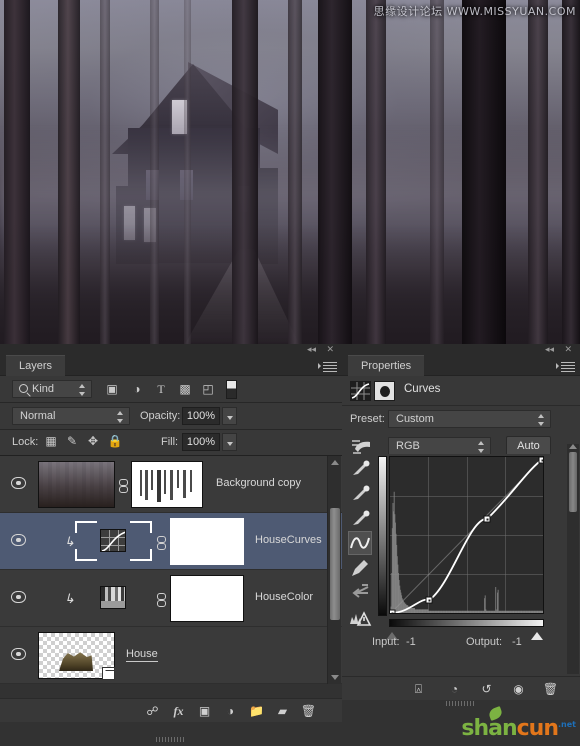 This screenshot has height=746, width=580. Describe the element at coordinates (384, 391) in the screenshot. I see `mask-icon` at that location.